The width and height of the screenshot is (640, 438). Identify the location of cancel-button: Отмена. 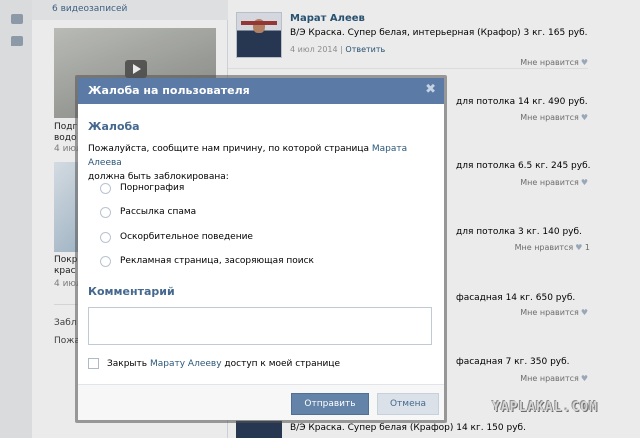
(408, 404).